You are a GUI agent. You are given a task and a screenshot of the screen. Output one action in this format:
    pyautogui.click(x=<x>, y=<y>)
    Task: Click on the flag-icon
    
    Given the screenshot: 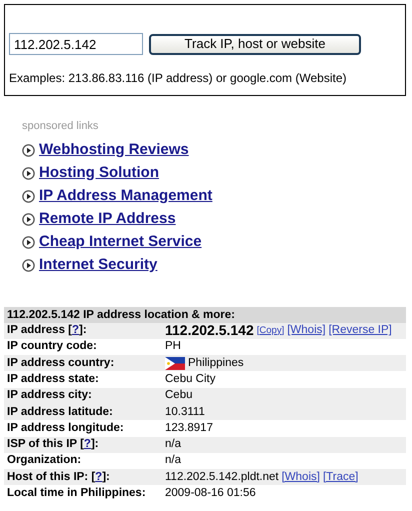 What is the action you would take?
    pyautogui.click(x=175, y=363)
    